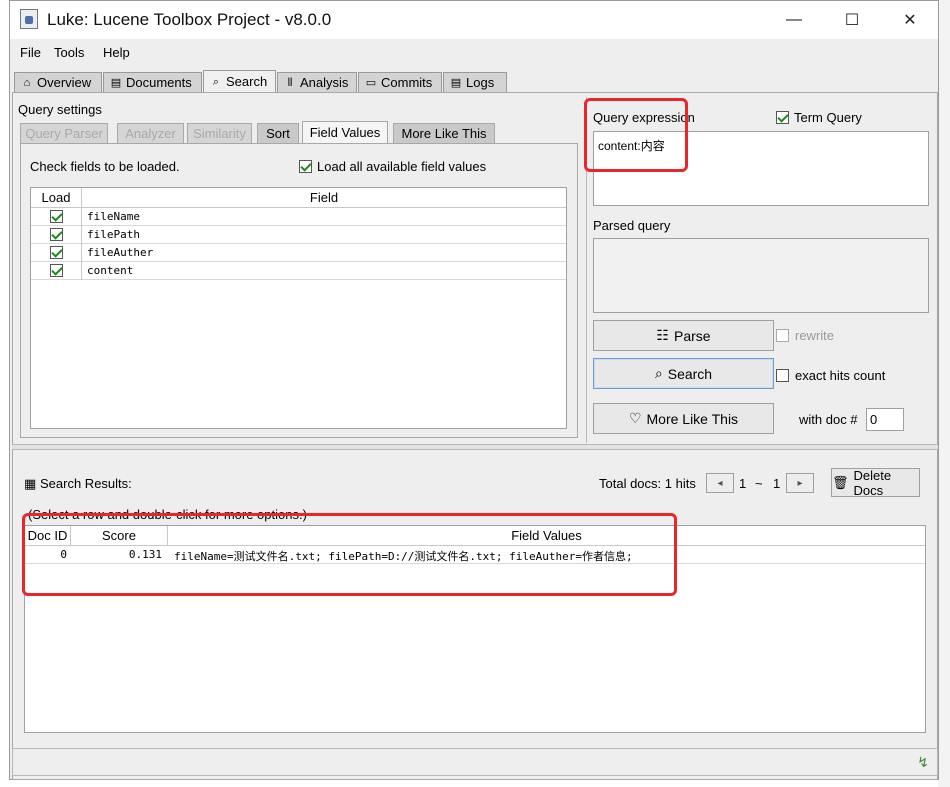  I want to click on tab-logs-label: Logs, so click(480, 82).